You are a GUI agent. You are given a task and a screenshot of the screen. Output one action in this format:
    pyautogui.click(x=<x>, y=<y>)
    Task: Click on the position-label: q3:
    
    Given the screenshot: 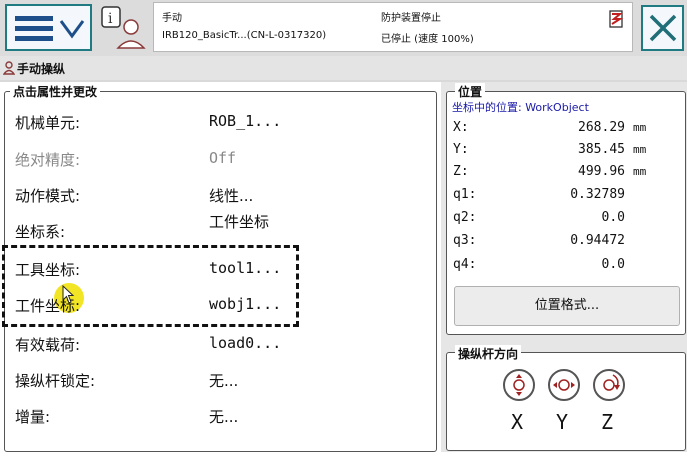 What is the action you would take?
    pyautogui.click(x=465, y=240)
    